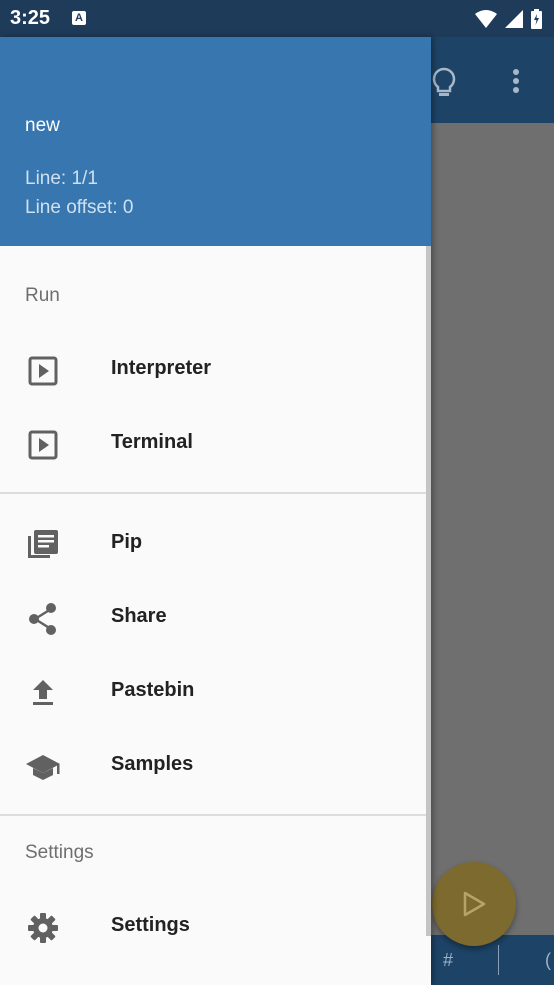  What do you see at coordinates (536, 19) in the screenshot?
I see `battery-icon` at bounding box center [536, 19].